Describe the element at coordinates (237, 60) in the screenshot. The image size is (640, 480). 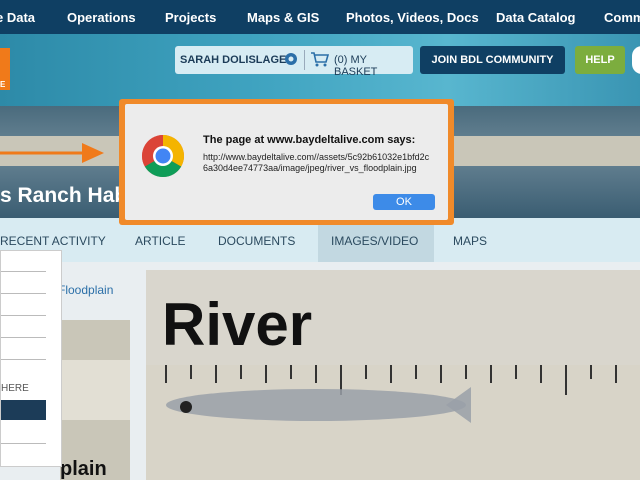
I see `user-name: SARAH DOLISLAGER` at that location.